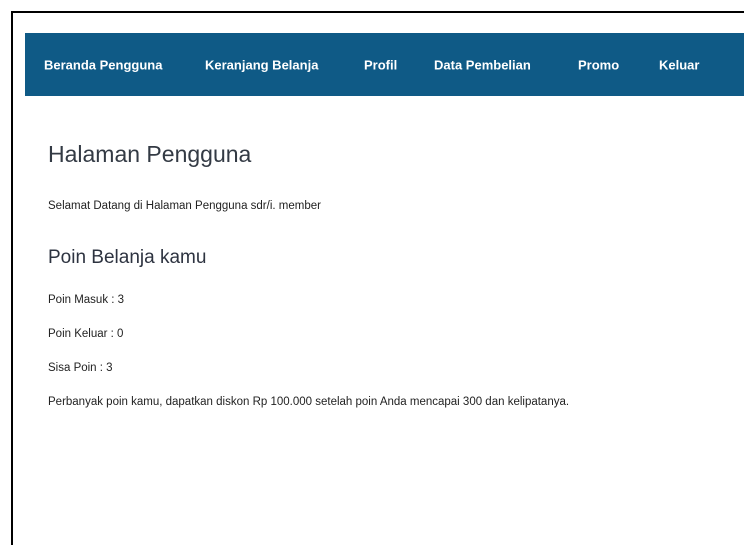 The height and width of the screenshot is (545, 744). I want to click on nav-item-data-pembelian: Data Pembelian, so click(482, 64).